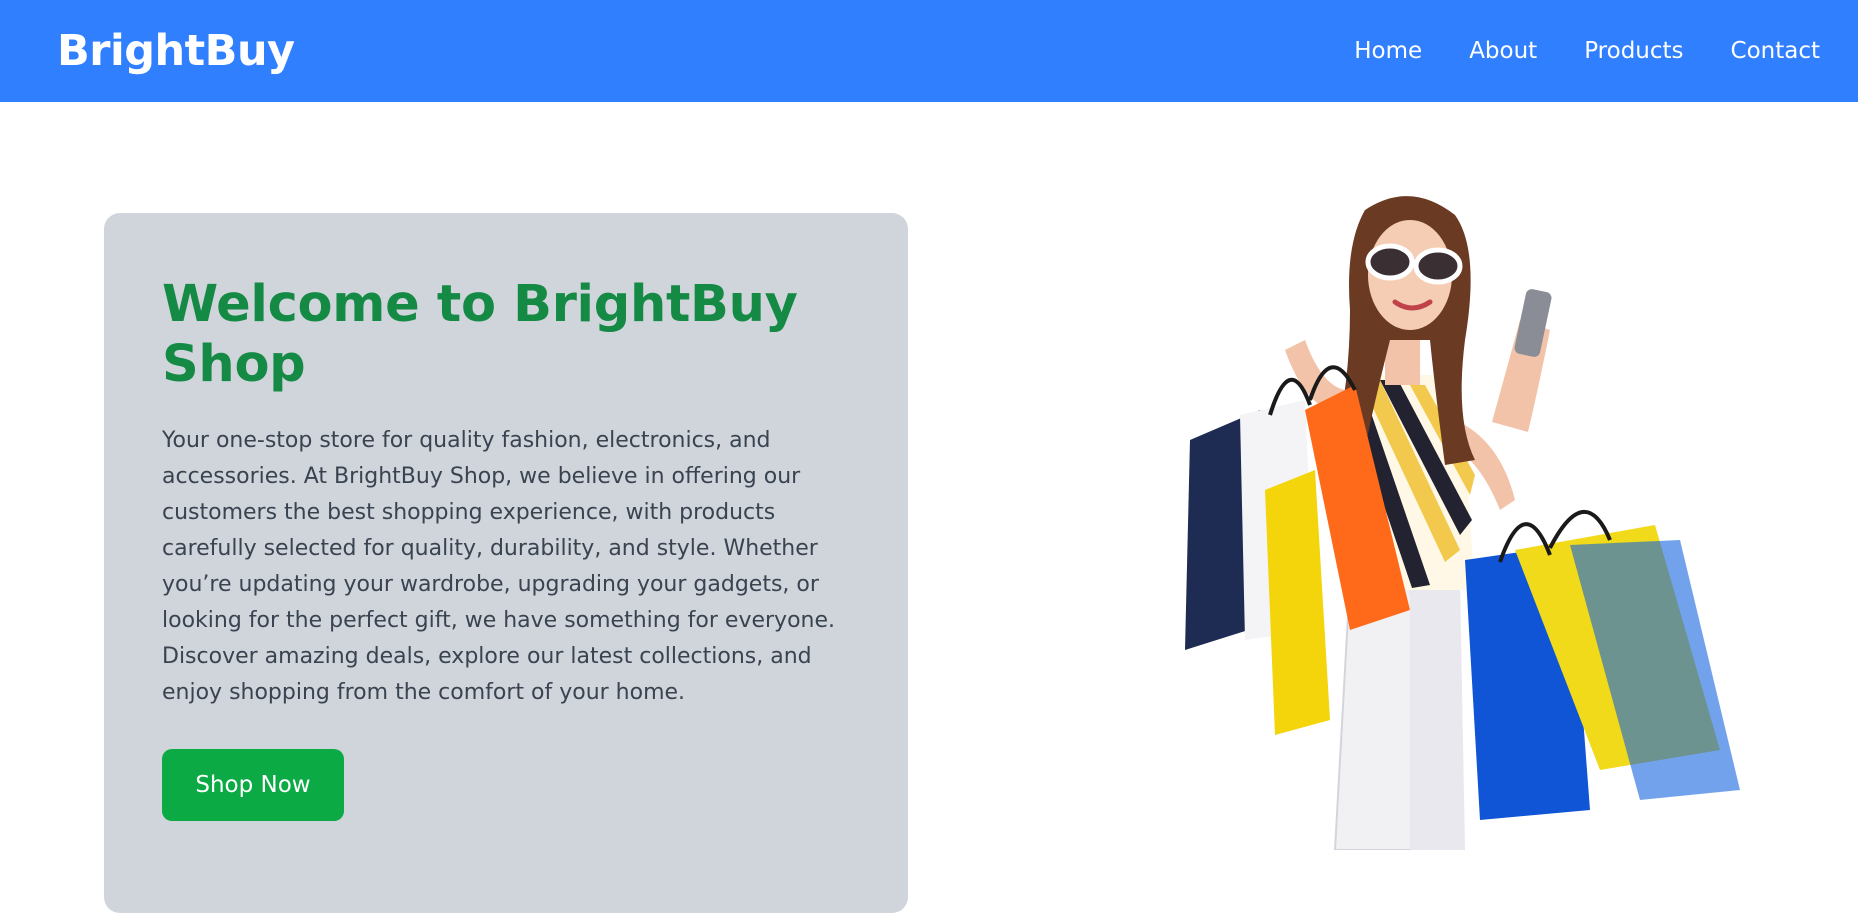  Describe the element at coordinates (480, 334) in the screenshot. I see `hero-title: Welcome to BrightBuy Shop` at that location.